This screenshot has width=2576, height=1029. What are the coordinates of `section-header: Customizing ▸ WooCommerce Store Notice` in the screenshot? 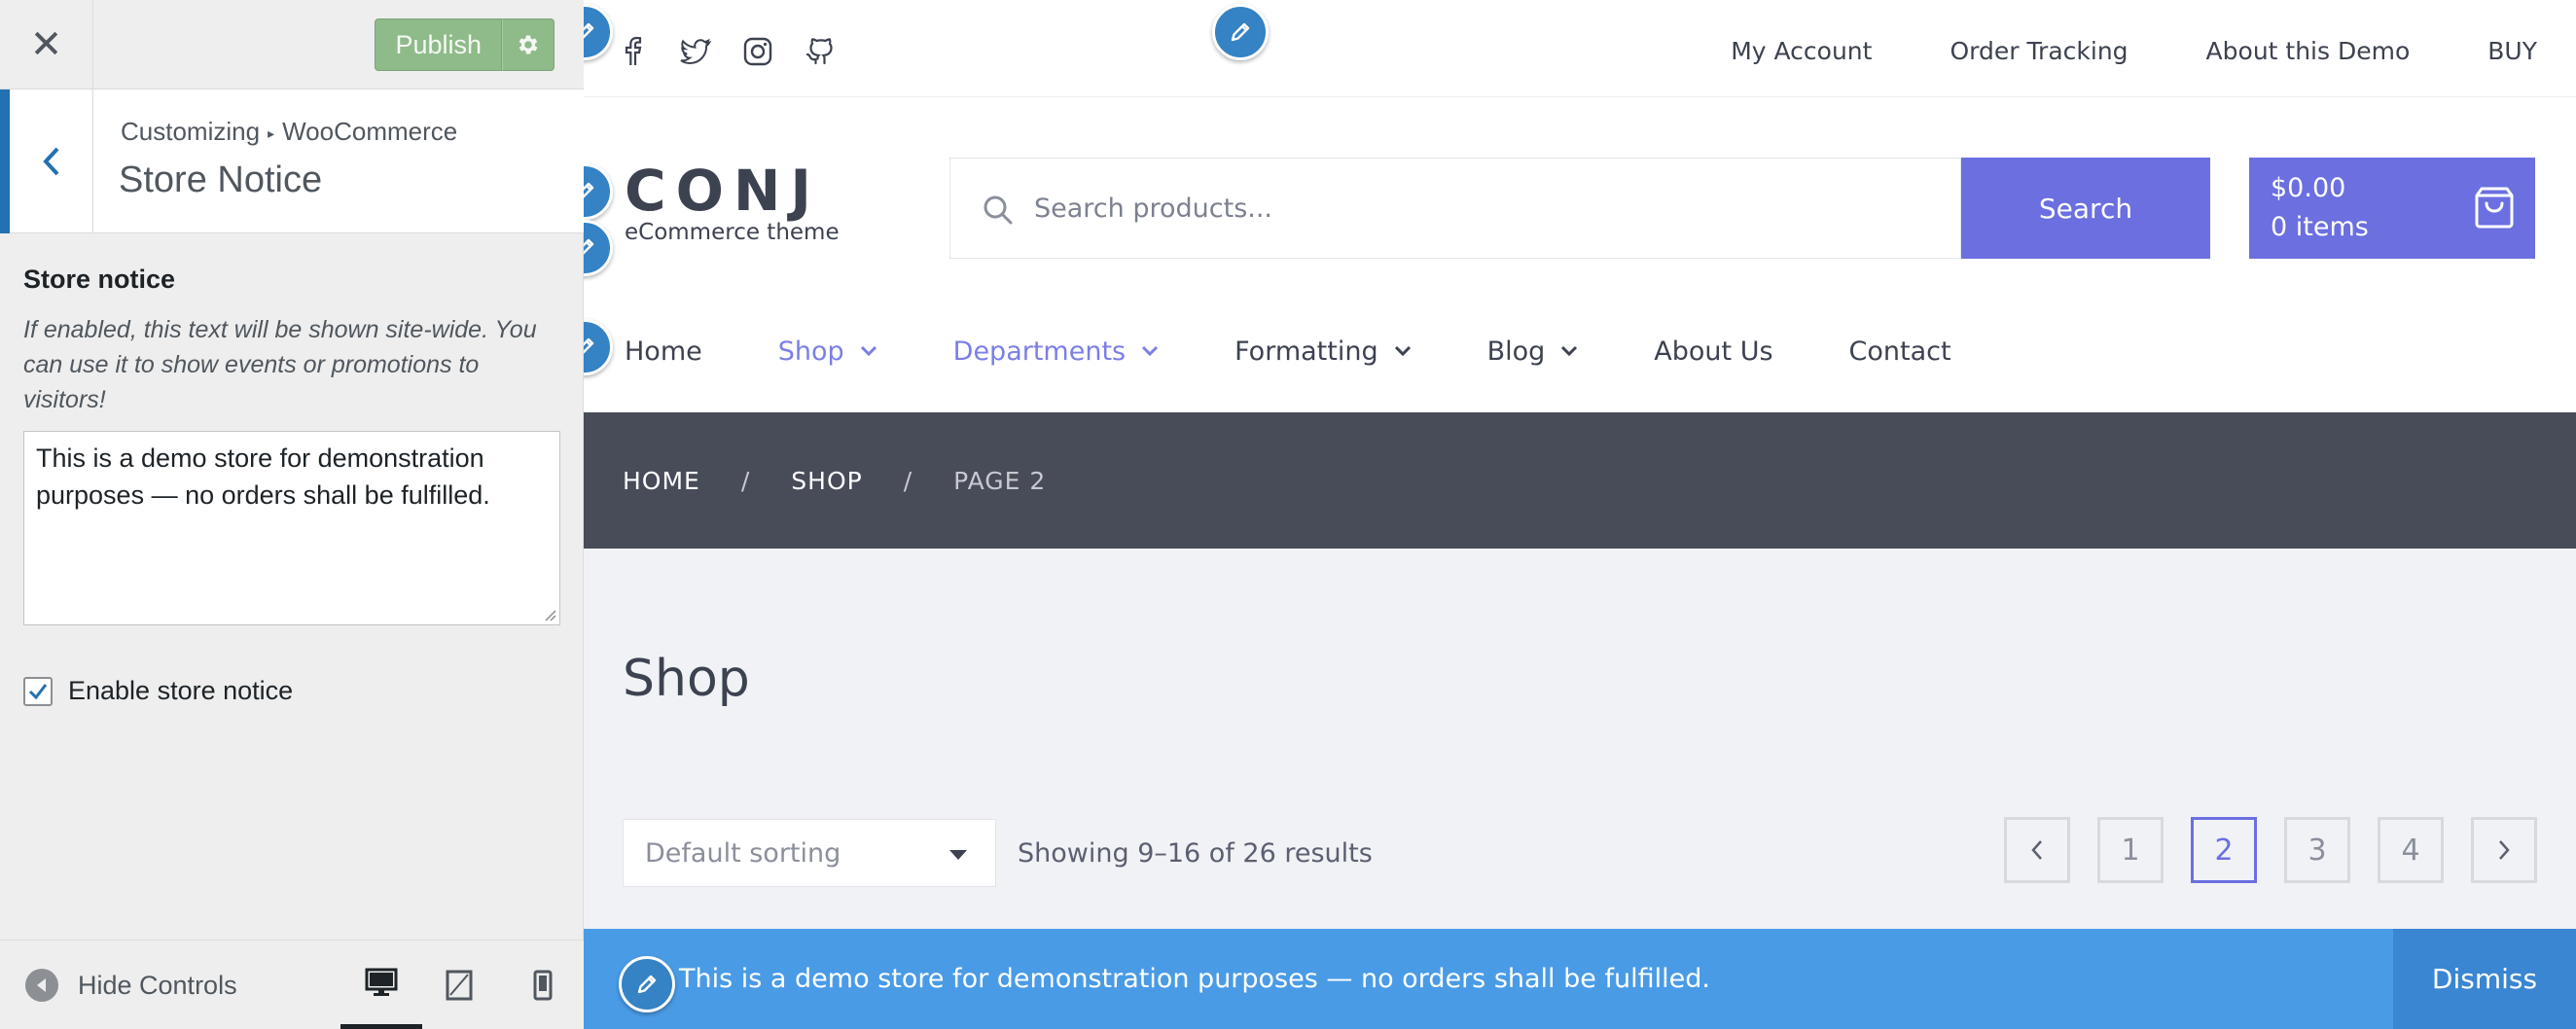 It's located at (292, 161).